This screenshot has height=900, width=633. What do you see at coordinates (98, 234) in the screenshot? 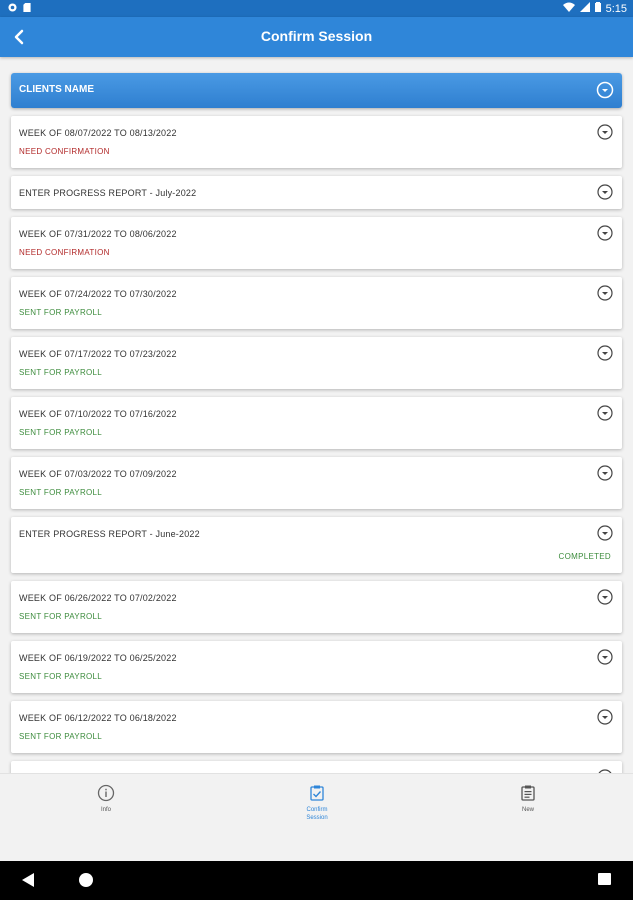
I see `session-title: WEEK OF 07/31/2022 TO 08/06/2022` at bounding box center [98, 234].